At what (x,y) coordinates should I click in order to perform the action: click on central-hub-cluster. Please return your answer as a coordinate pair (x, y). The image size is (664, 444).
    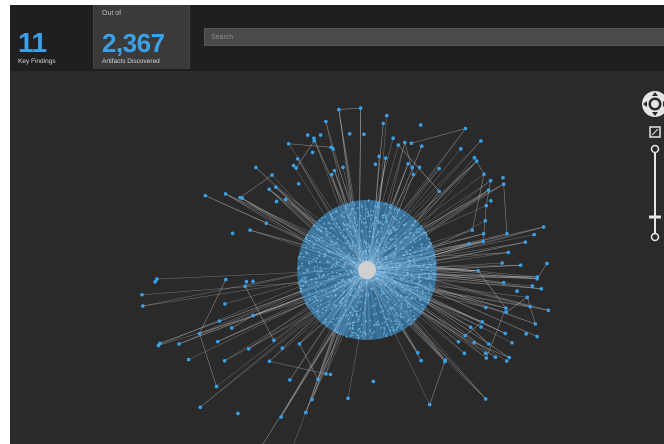
    Looking at the image, I should click on (367, 269).